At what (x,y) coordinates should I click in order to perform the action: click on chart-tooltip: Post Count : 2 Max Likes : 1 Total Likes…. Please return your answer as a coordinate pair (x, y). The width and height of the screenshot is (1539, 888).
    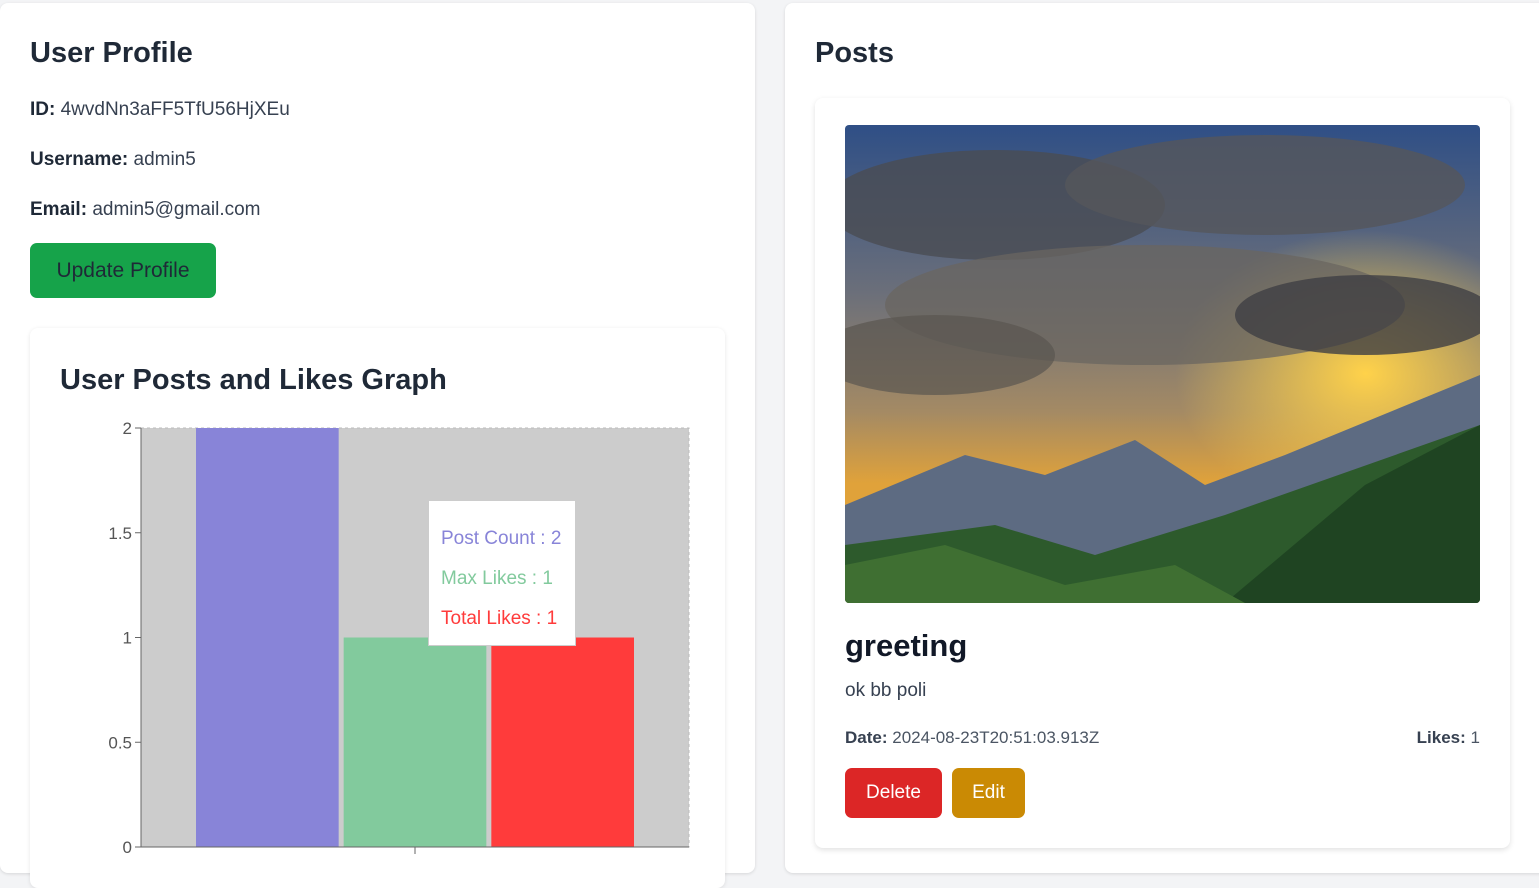
    Looking at the image, I should click on (502, 573).